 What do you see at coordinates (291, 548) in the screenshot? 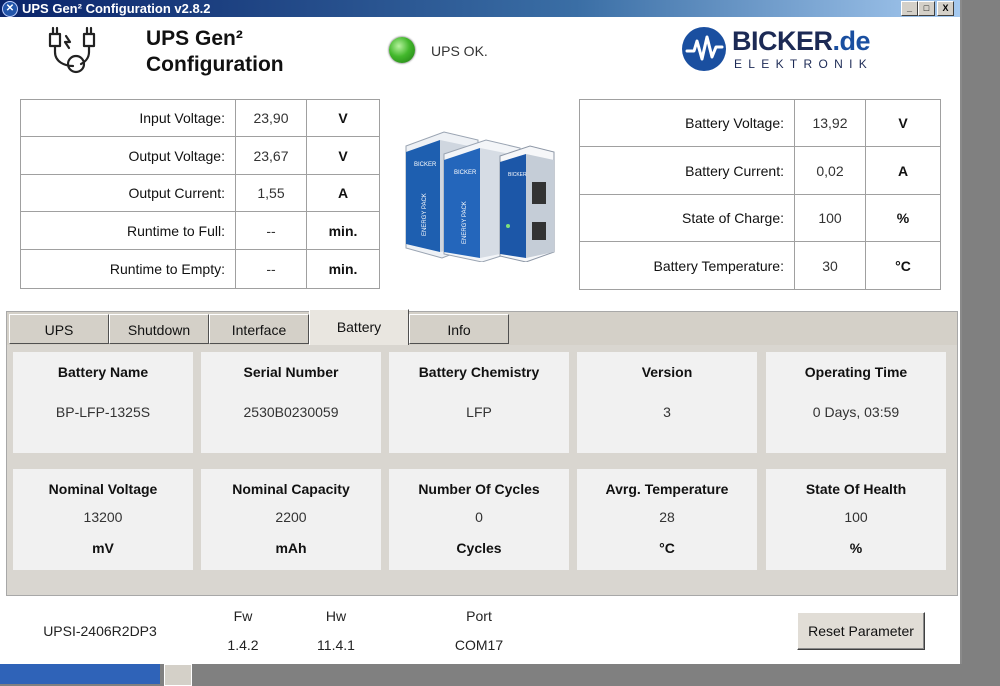
I see `card-unit: mAh` at bounding box center [291, 548].